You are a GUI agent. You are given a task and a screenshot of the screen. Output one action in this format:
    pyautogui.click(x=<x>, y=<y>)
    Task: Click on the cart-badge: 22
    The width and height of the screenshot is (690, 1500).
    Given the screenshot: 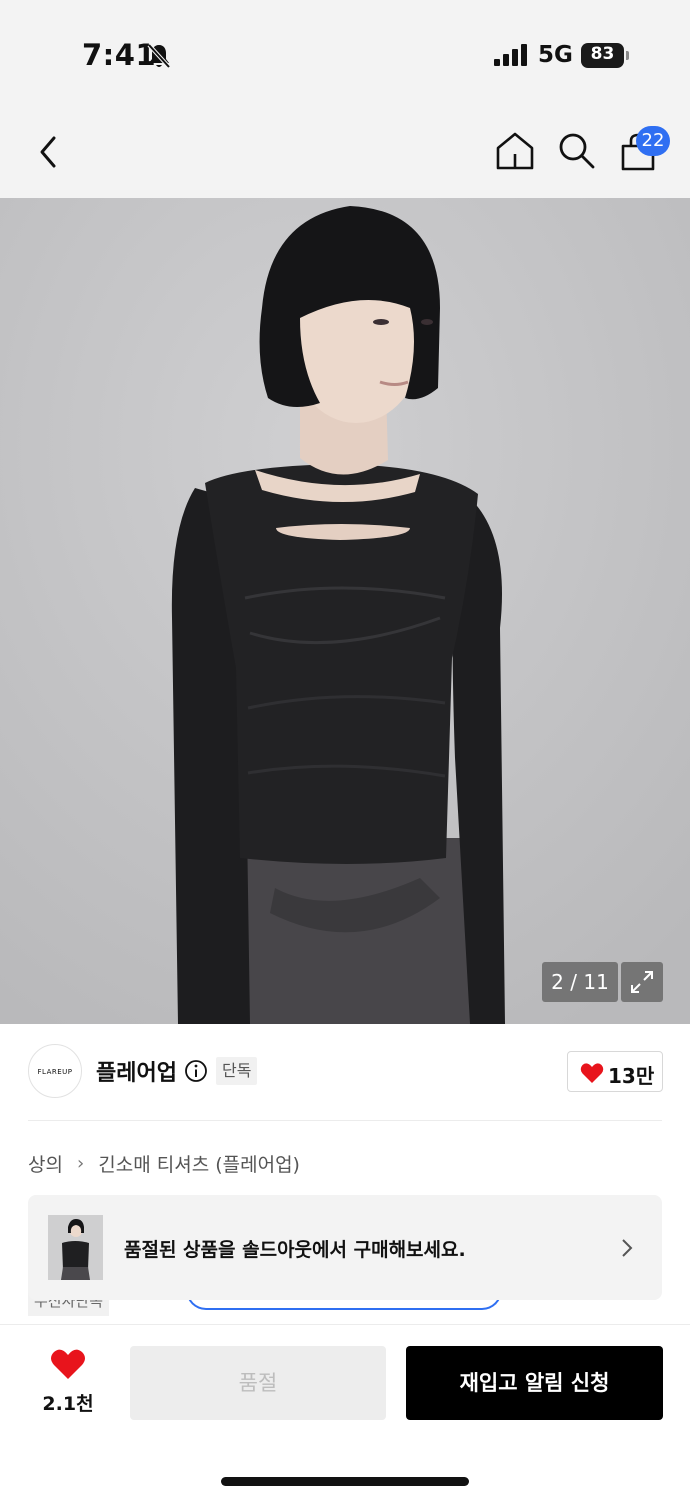 What is the action you would take?
    pyautogui.click(x=653, y=141)
    